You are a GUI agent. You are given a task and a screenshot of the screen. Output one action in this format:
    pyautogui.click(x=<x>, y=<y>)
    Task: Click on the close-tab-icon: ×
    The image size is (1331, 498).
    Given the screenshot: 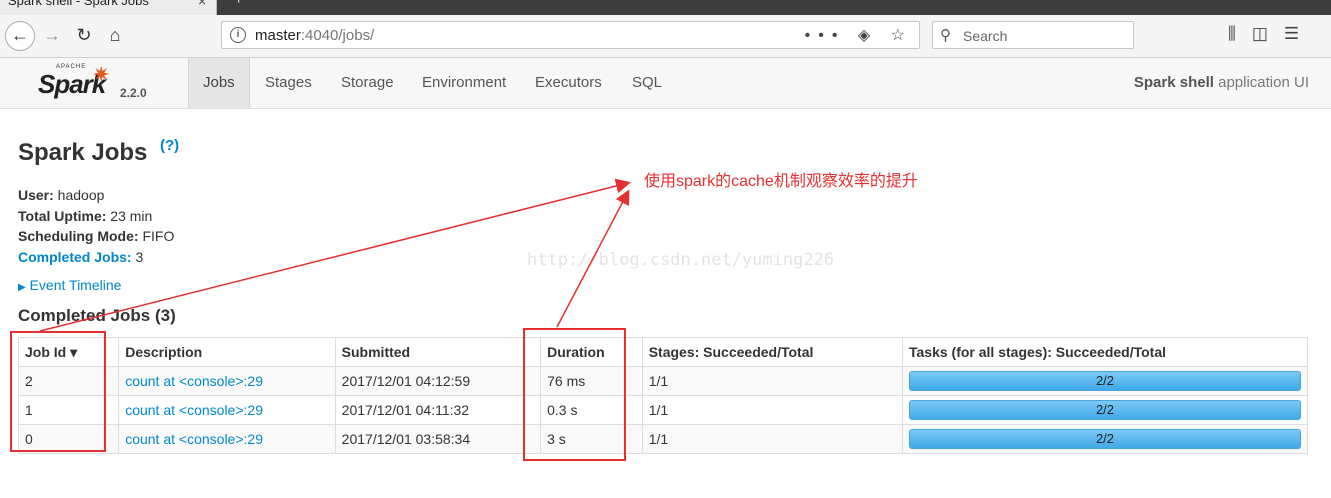 What is the action you would take?
    pyautogui.click(x=202, y=4)
    